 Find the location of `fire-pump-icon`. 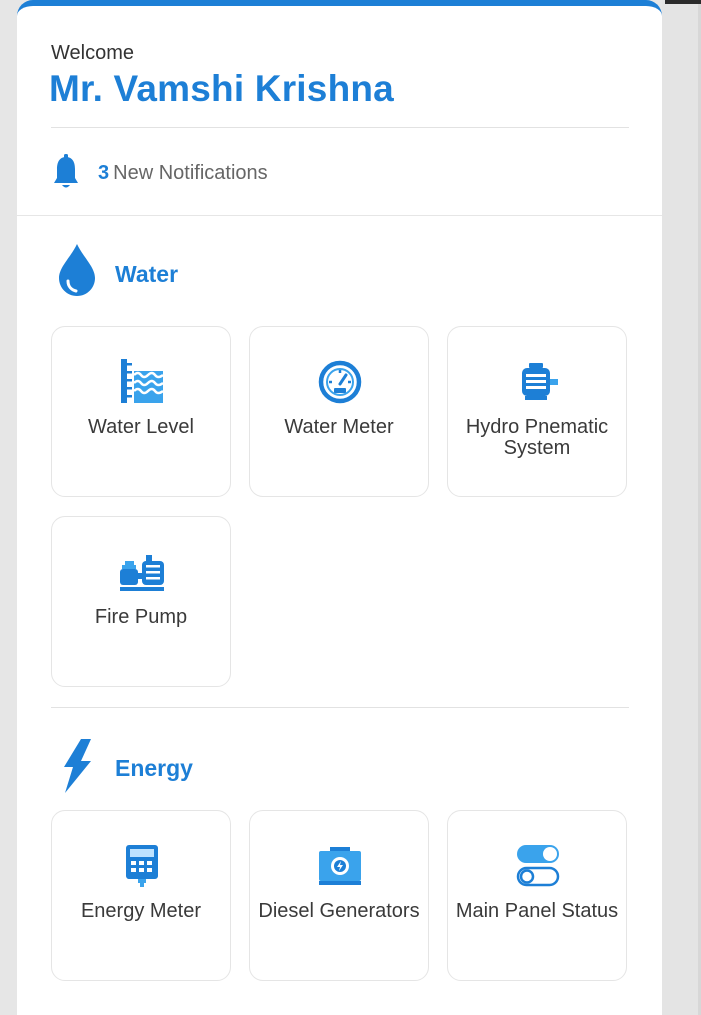

fire-pump-icon is located at coordinates (142, 573).